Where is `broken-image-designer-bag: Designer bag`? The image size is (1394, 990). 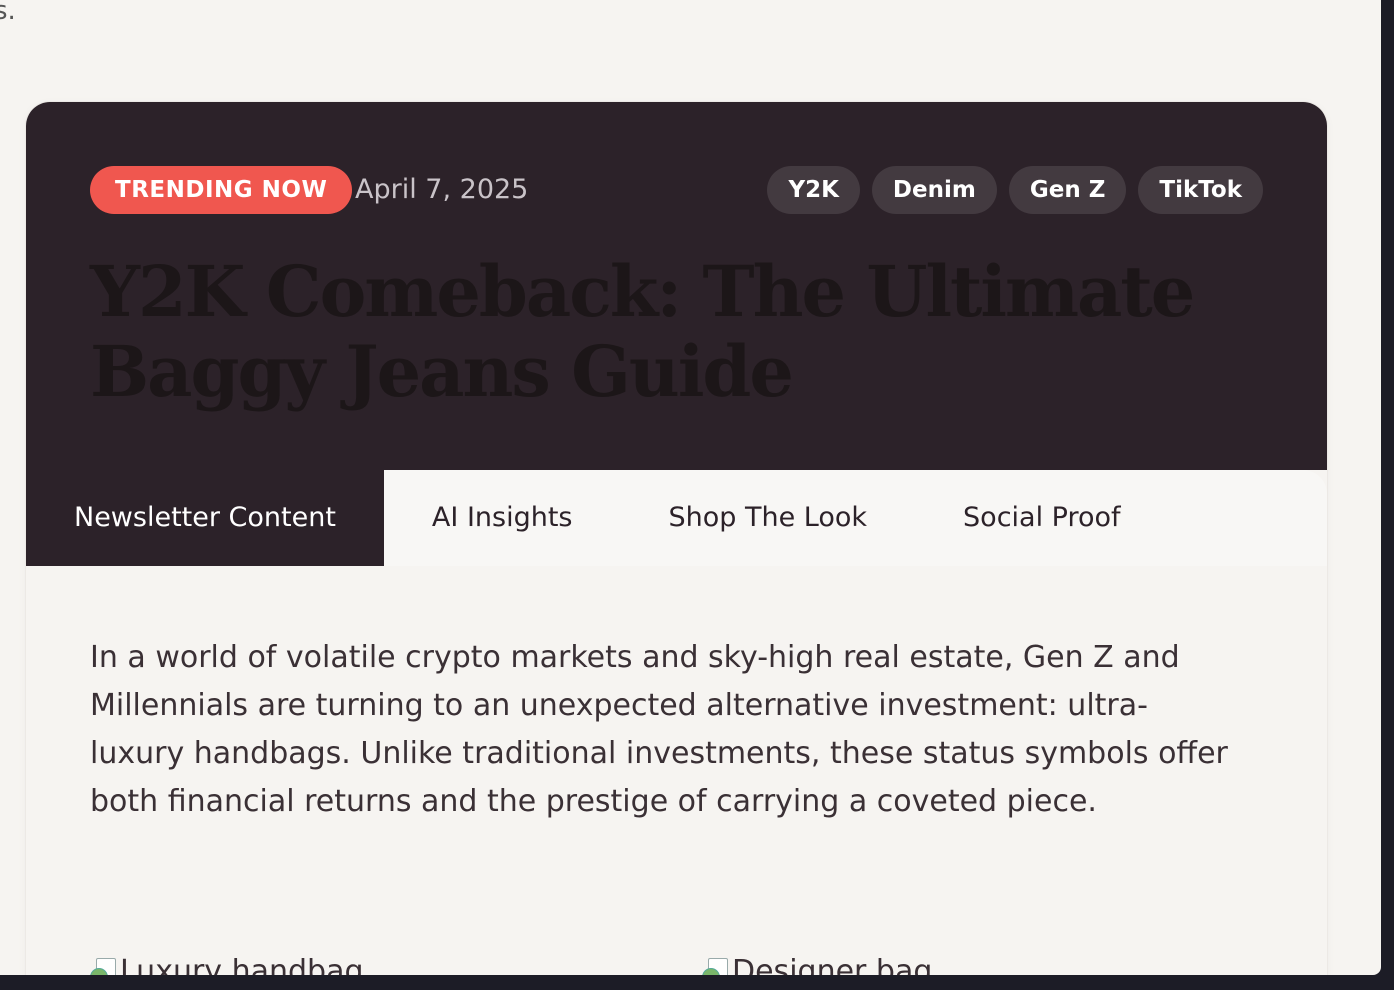 broken-image-designer-bag: Designer bag is located at coordinates (817, 964).